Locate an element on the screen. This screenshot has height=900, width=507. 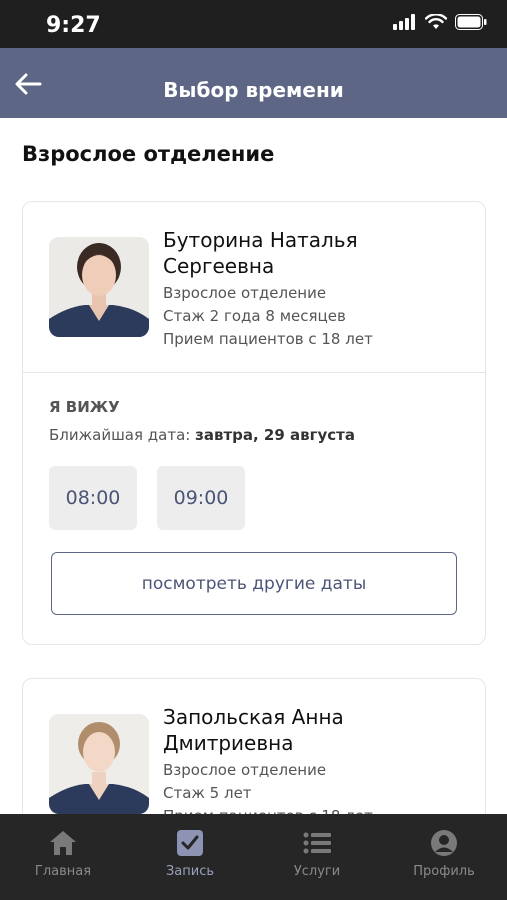
status-bar: 9:27 is located at coordinates (253, 24).